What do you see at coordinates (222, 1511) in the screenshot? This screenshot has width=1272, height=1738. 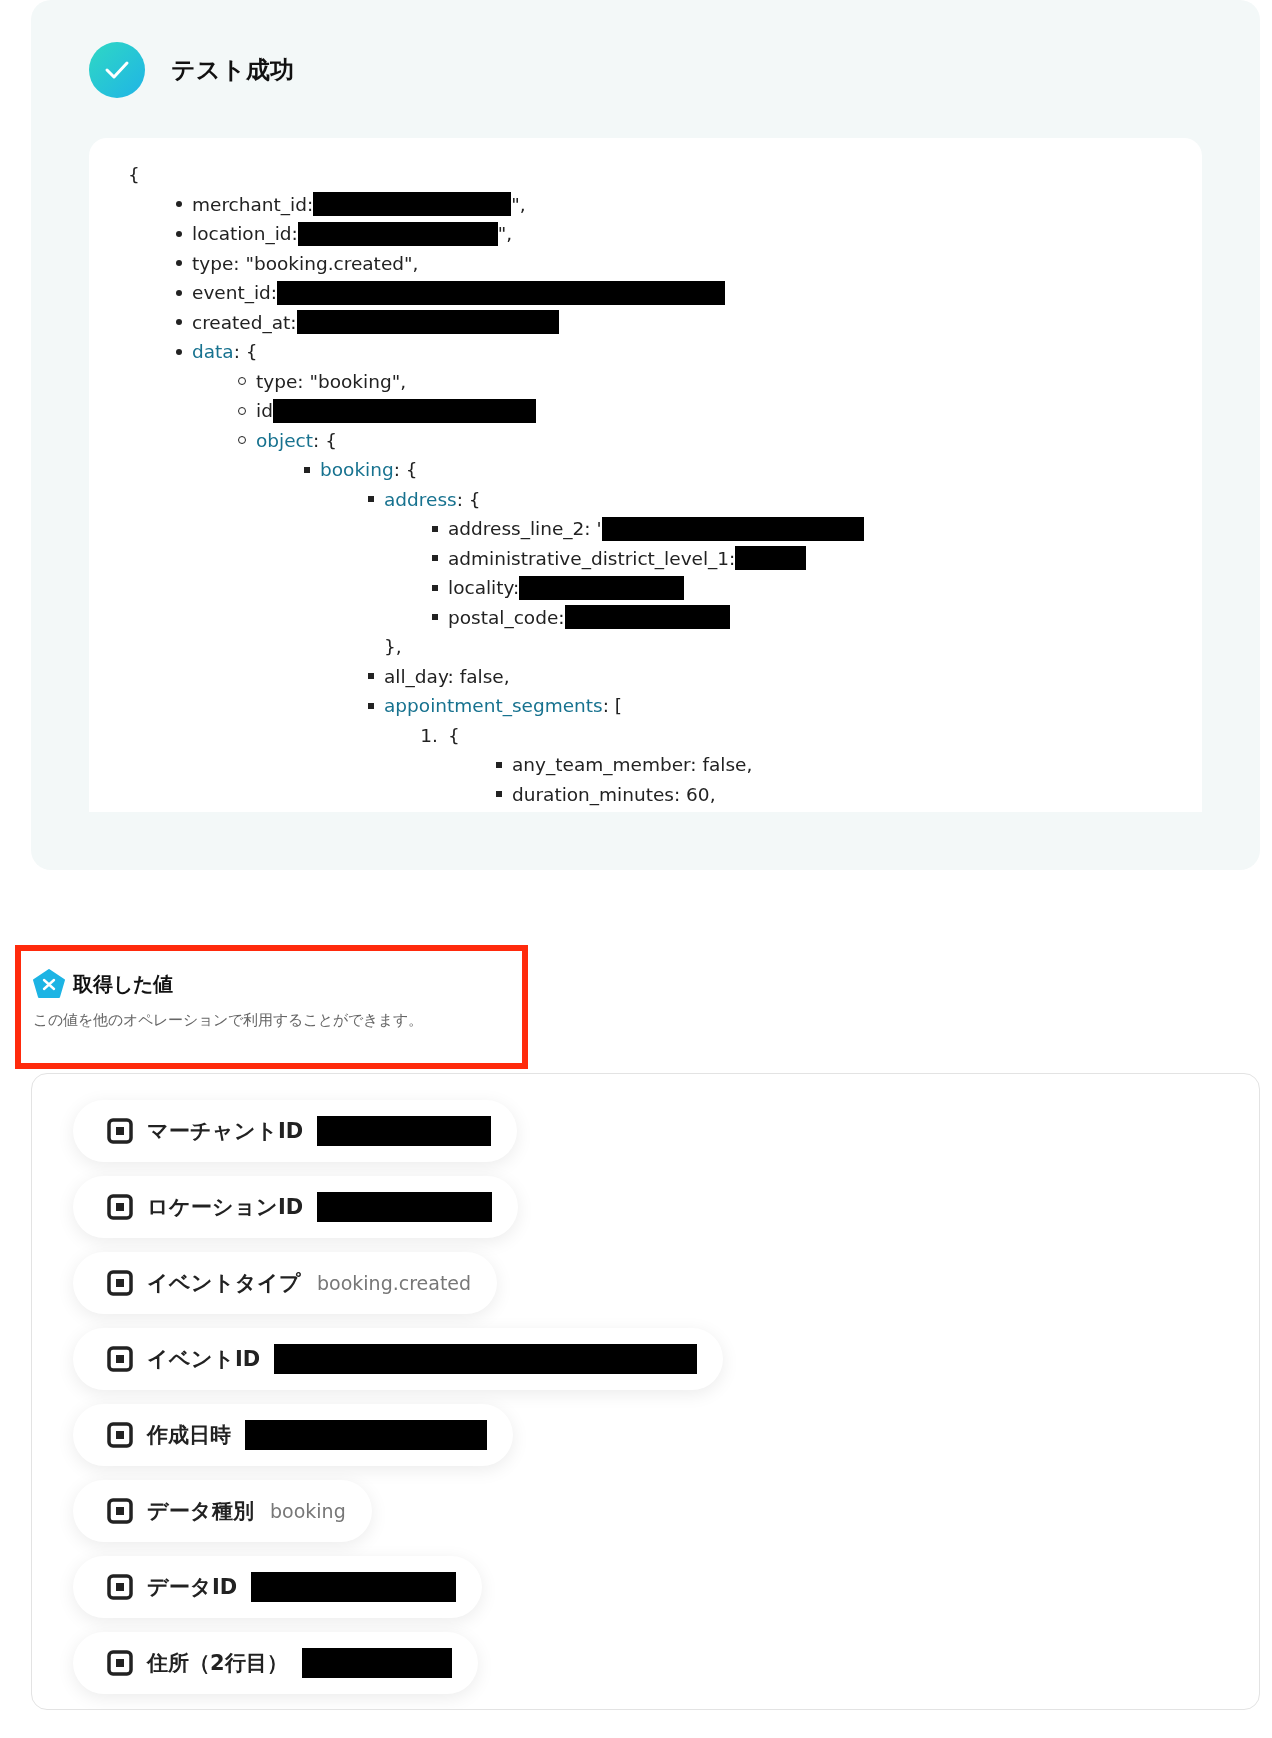 I see `value-chip: データ種別 booking` at bounding box center [222, 1511].